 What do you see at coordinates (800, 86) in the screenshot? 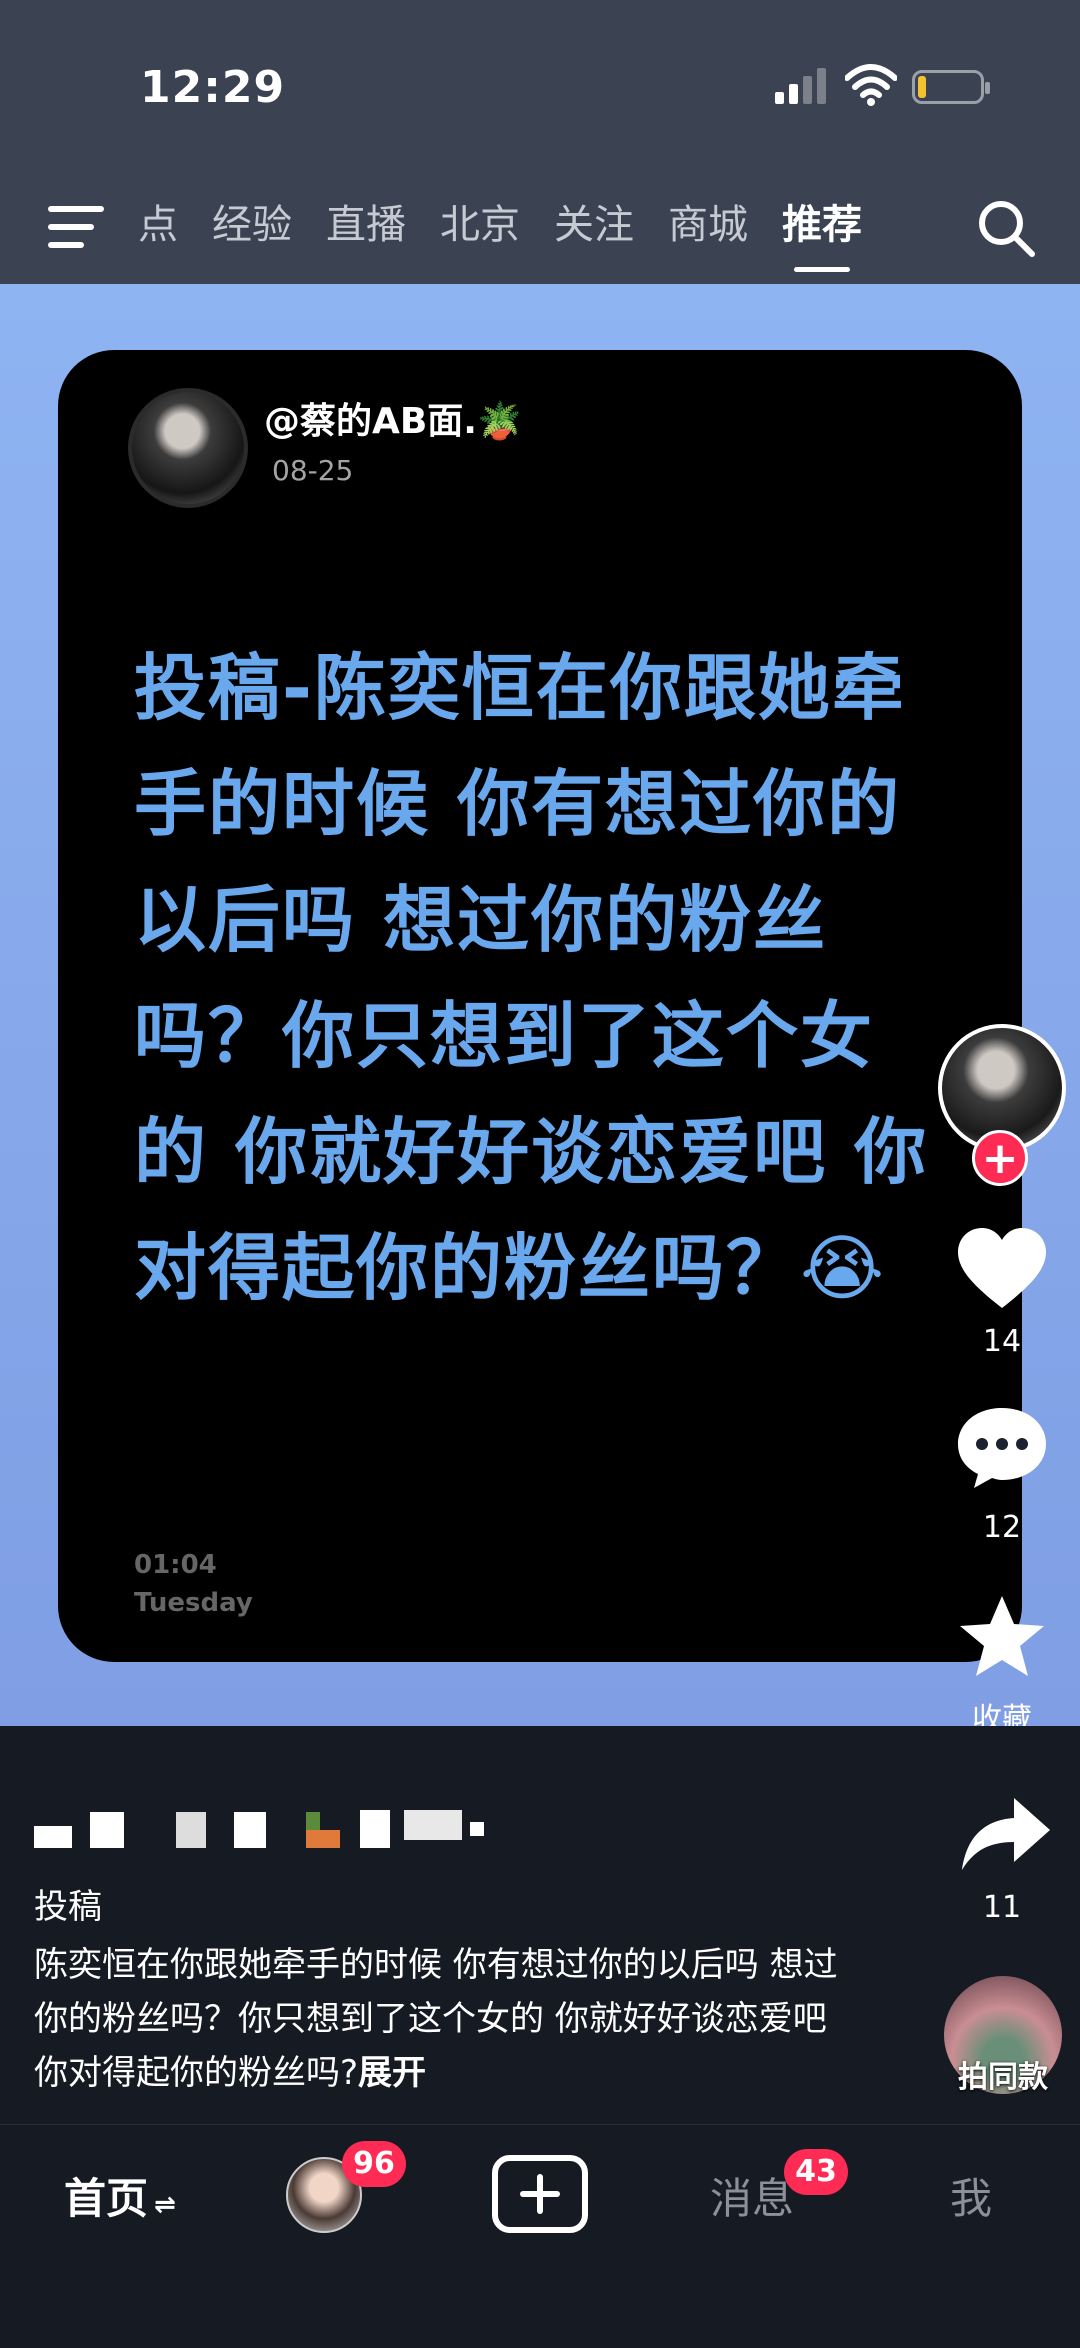
I see `cellular-signal-icon` at bounding box center [800, 86].